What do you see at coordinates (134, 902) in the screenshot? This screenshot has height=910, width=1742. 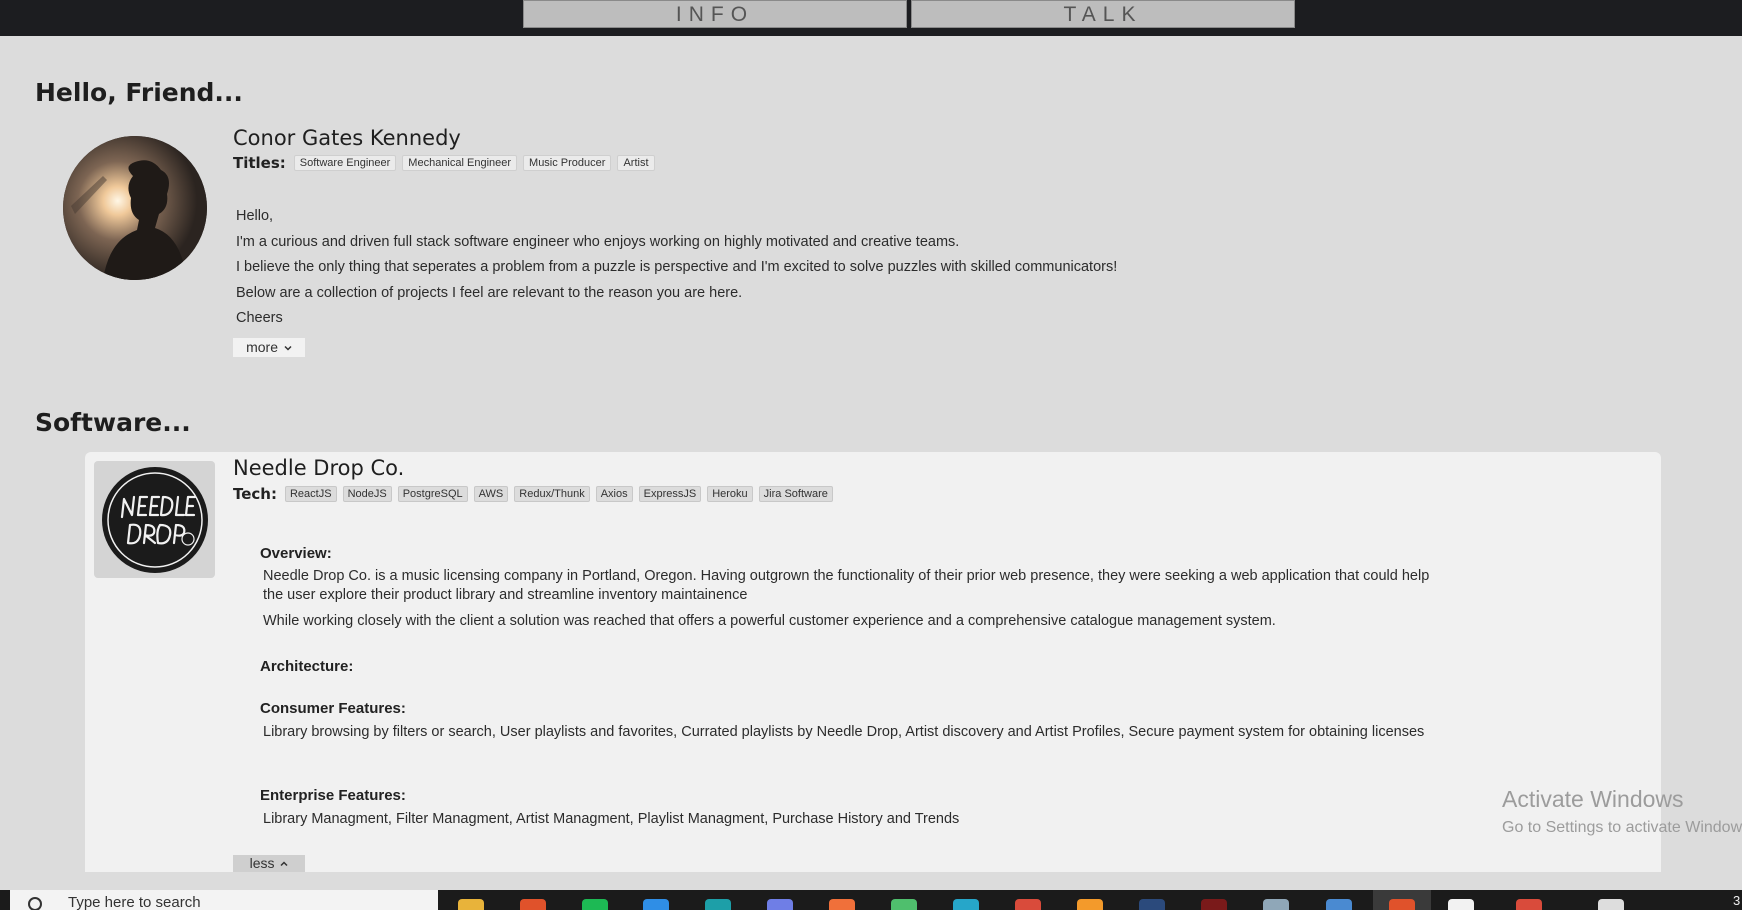 I see `search-placeholder: Type here to search` at bounding box center [134, 902].